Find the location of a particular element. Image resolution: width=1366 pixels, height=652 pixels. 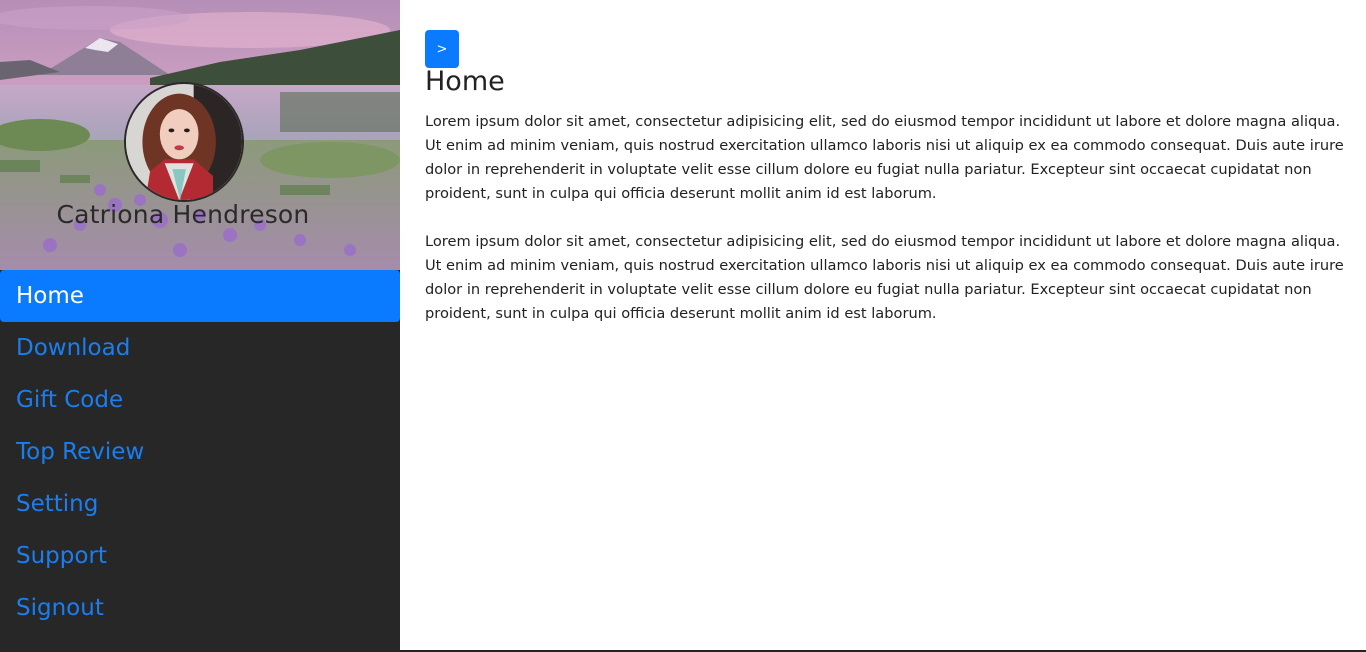

sidebar-item-gift-code: Gift Code is located at coordinates (200, 400).